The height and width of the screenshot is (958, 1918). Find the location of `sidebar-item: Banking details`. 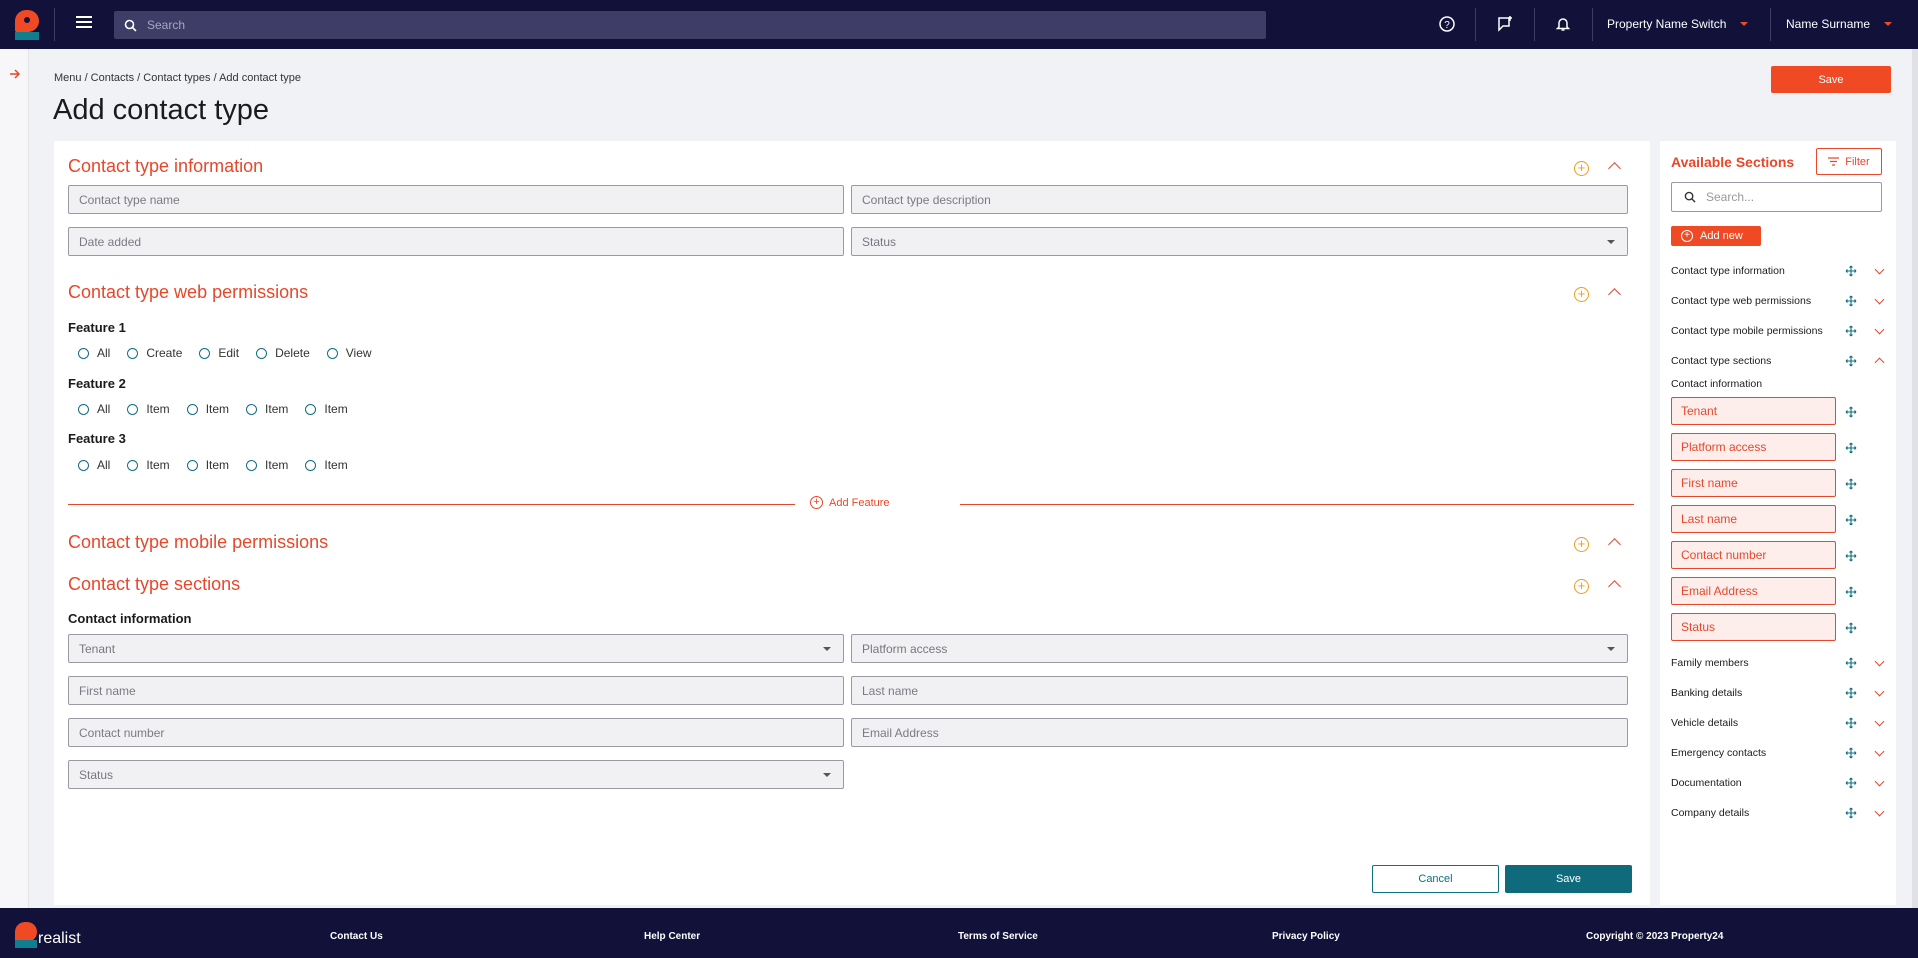

sidebar-item: Banking details is located at coordinates (1778, 693).